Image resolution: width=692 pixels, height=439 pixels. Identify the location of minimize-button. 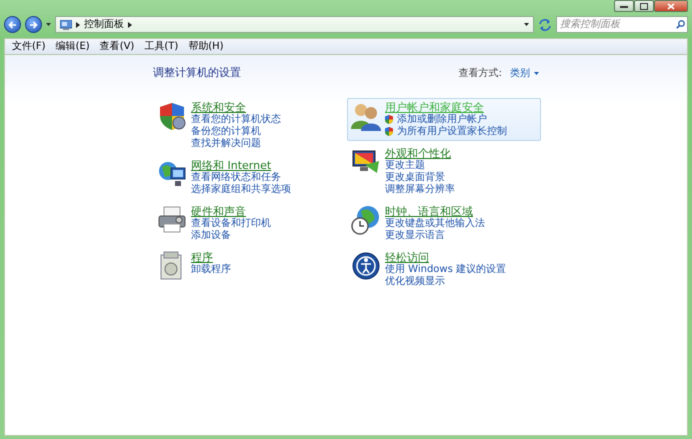
(624, 6).